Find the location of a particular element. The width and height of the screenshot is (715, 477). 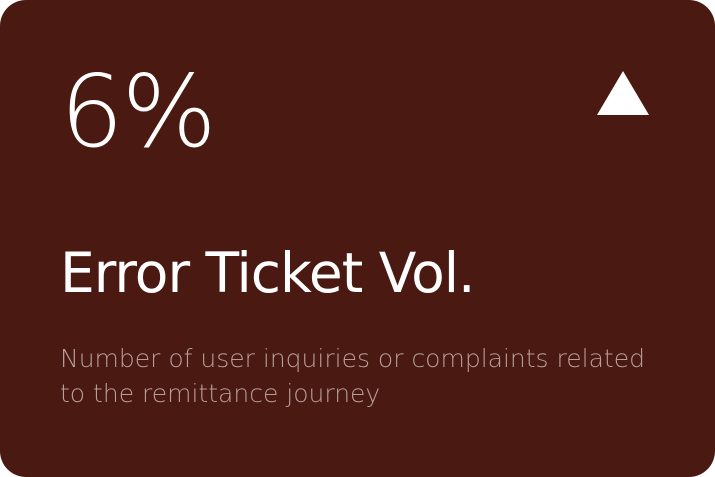

metric-value: 6% is located at coordinates (138, 111).